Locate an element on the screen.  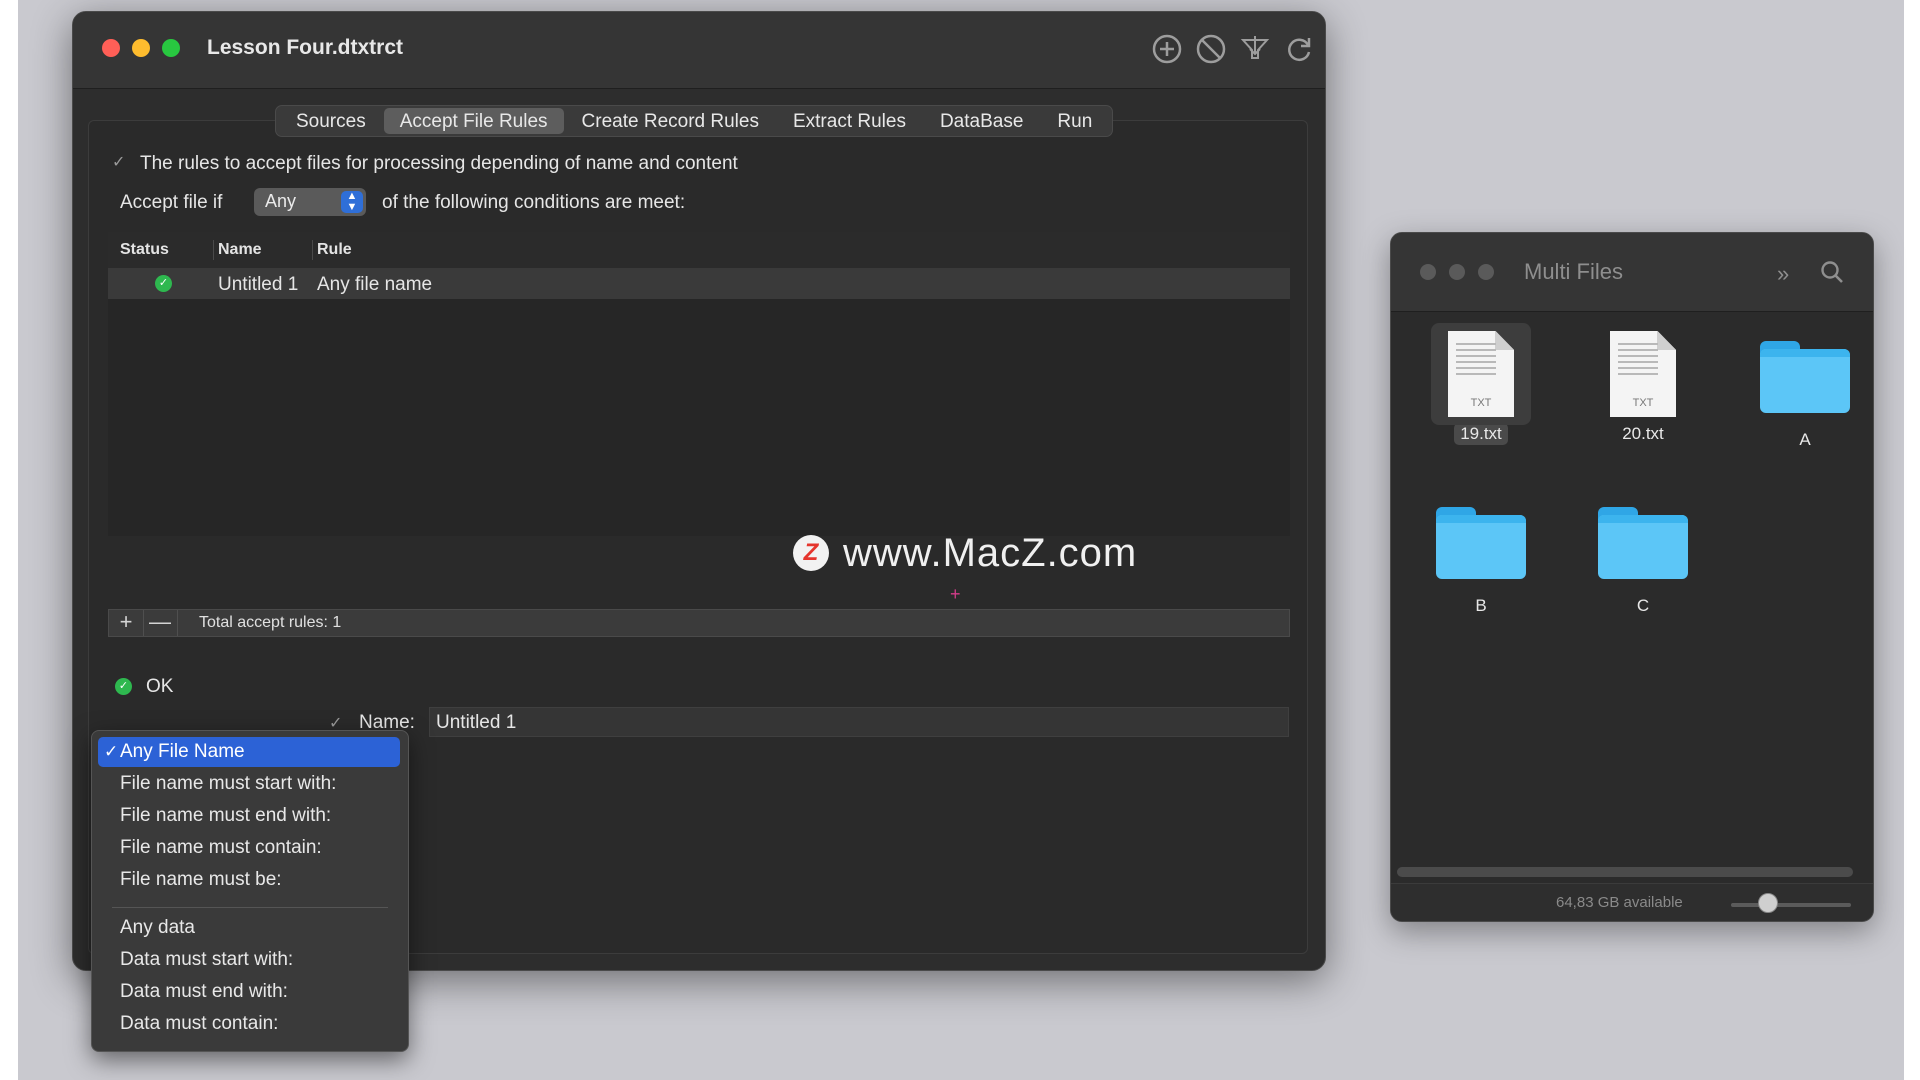
finder-minimize-button is located at coordinates (1457, 272).